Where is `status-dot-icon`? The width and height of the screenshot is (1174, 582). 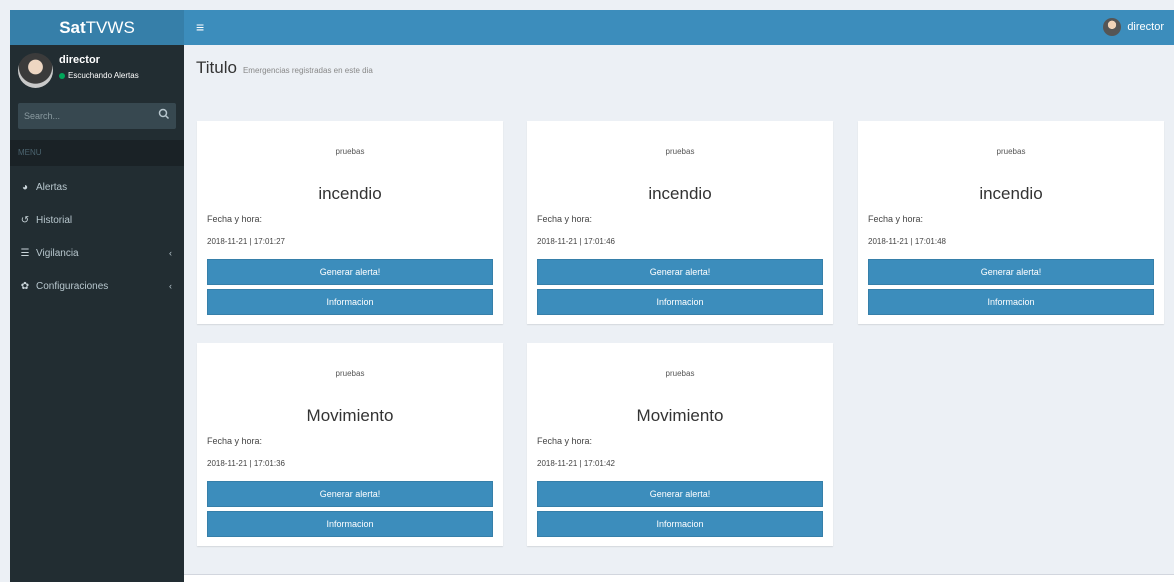 status-dot-icon is located at coordinates (62, 75).